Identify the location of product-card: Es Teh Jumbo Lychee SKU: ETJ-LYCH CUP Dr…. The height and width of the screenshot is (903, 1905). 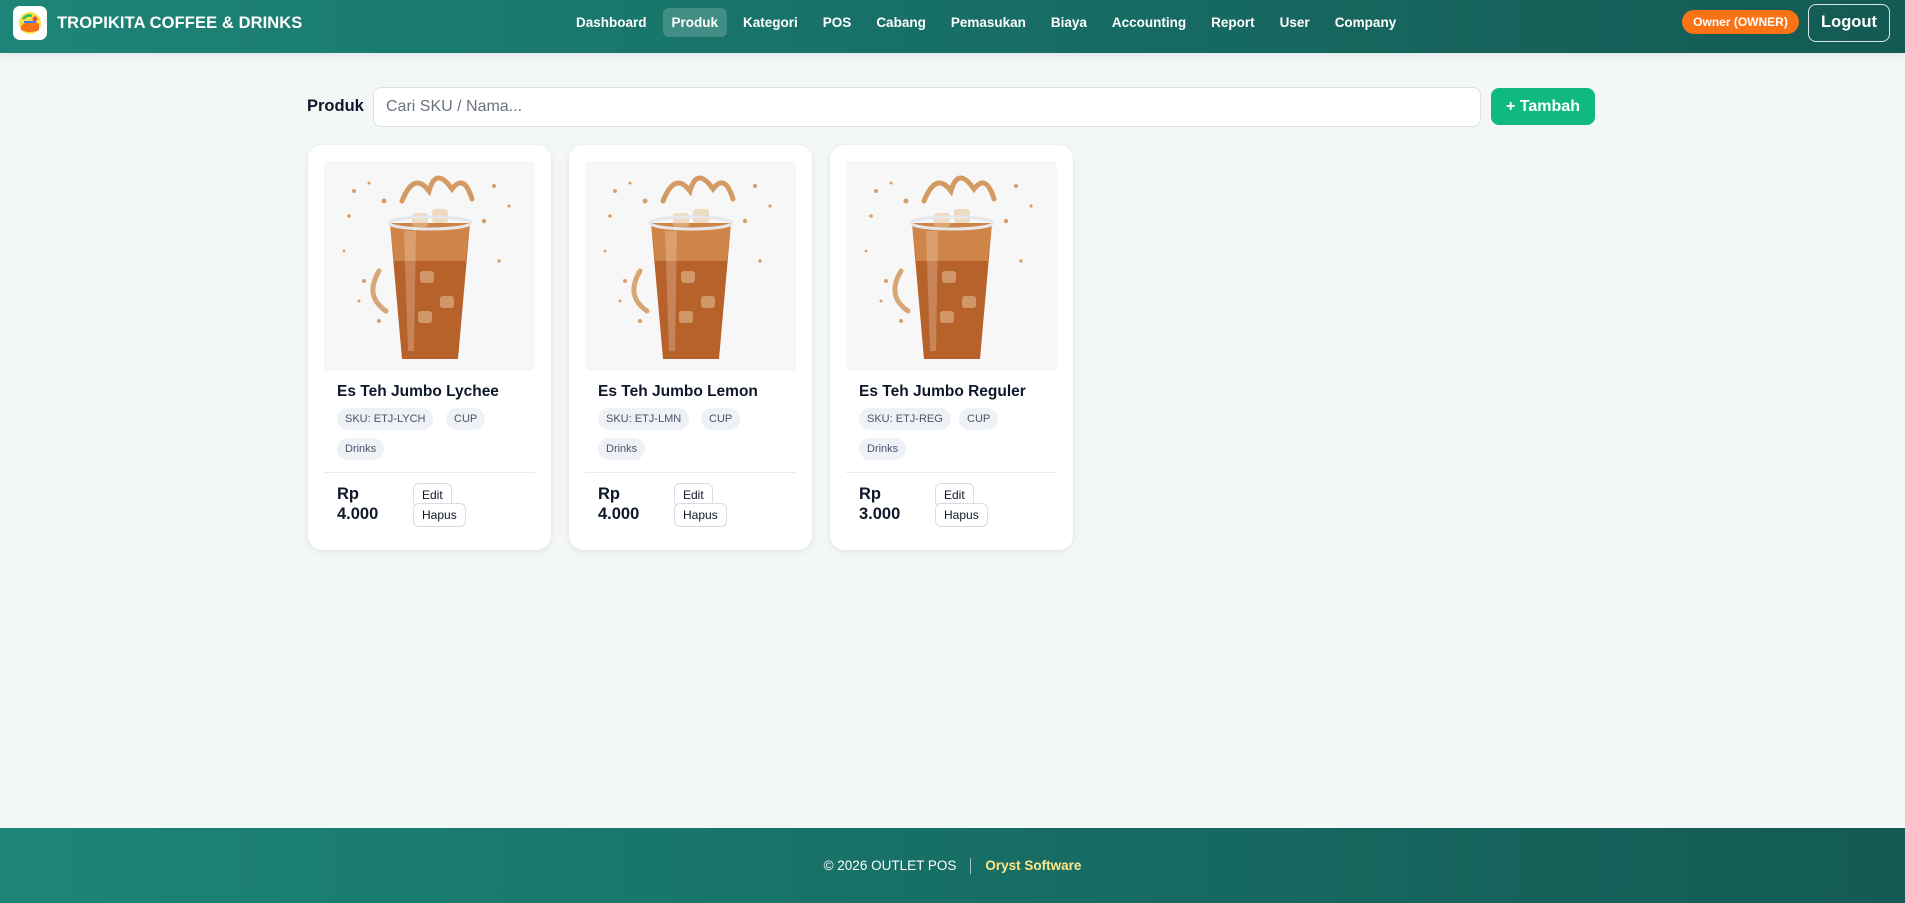
(429, 347).